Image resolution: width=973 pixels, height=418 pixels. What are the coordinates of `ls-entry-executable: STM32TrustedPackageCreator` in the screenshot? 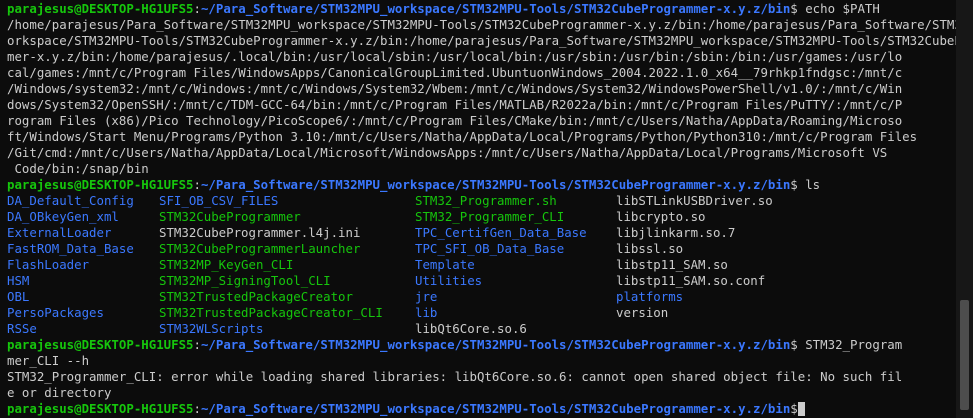 It's located at (256, 296).